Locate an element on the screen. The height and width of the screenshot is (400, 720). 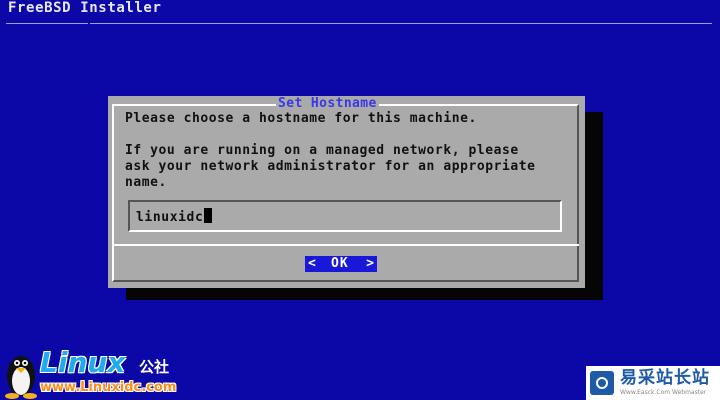
ok-button-right-bracket: > is located at coordinates (370, 263).